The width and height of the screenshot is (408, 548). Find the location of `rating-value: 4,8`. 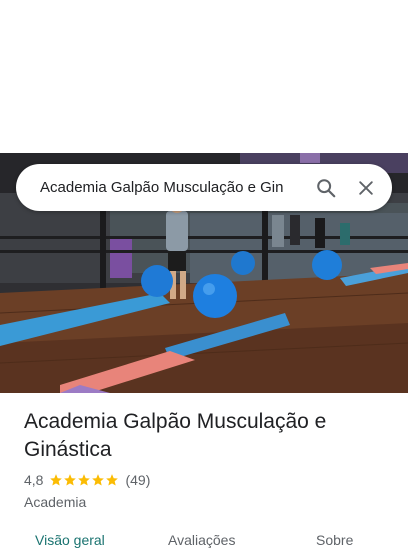

rating-value: 4,8 is located at coordinates (34, 480).